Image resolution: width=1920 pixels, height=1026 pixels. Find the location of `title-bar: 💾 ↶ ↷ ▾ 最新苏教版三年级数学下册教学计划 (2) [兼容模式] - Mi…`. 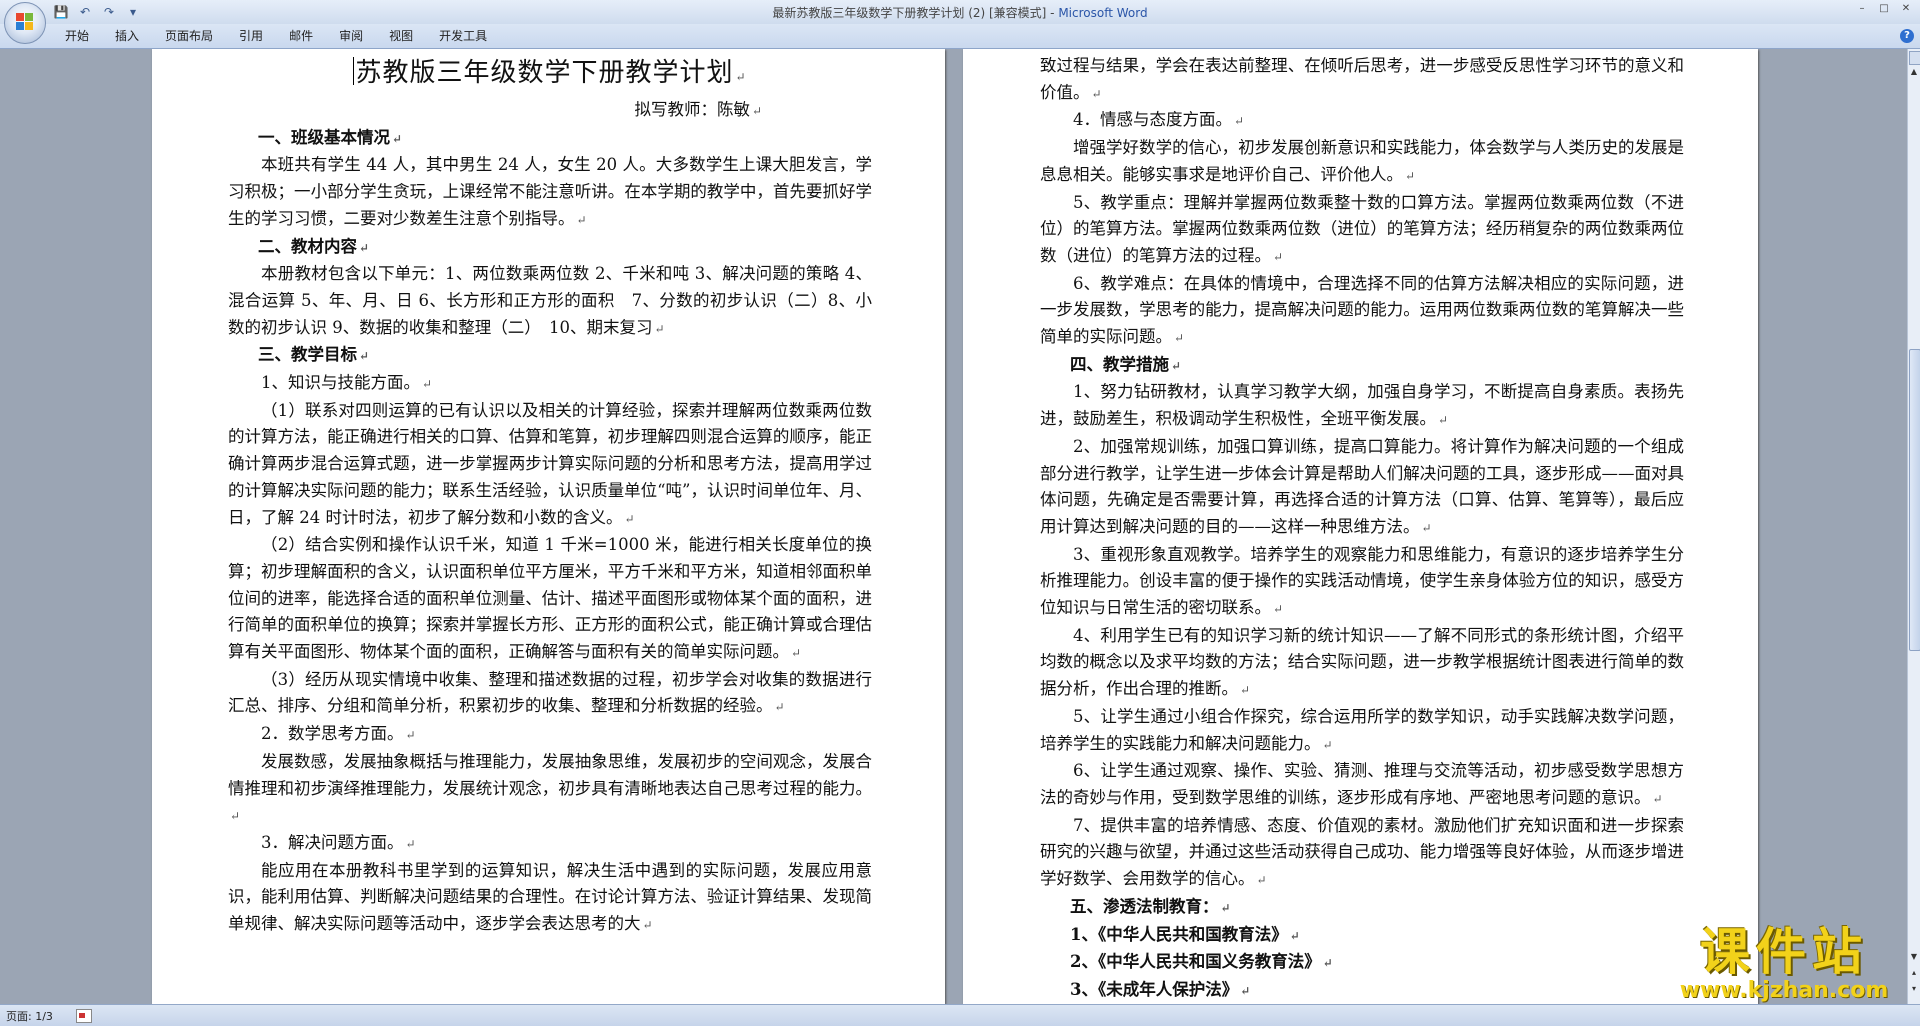

title-bar: 💾 ↶ ↷ ▾ 最新苏教版三年级数学下册教学计划 (2) [兼容模式] - Mi… is located at coordinates (960, 12).